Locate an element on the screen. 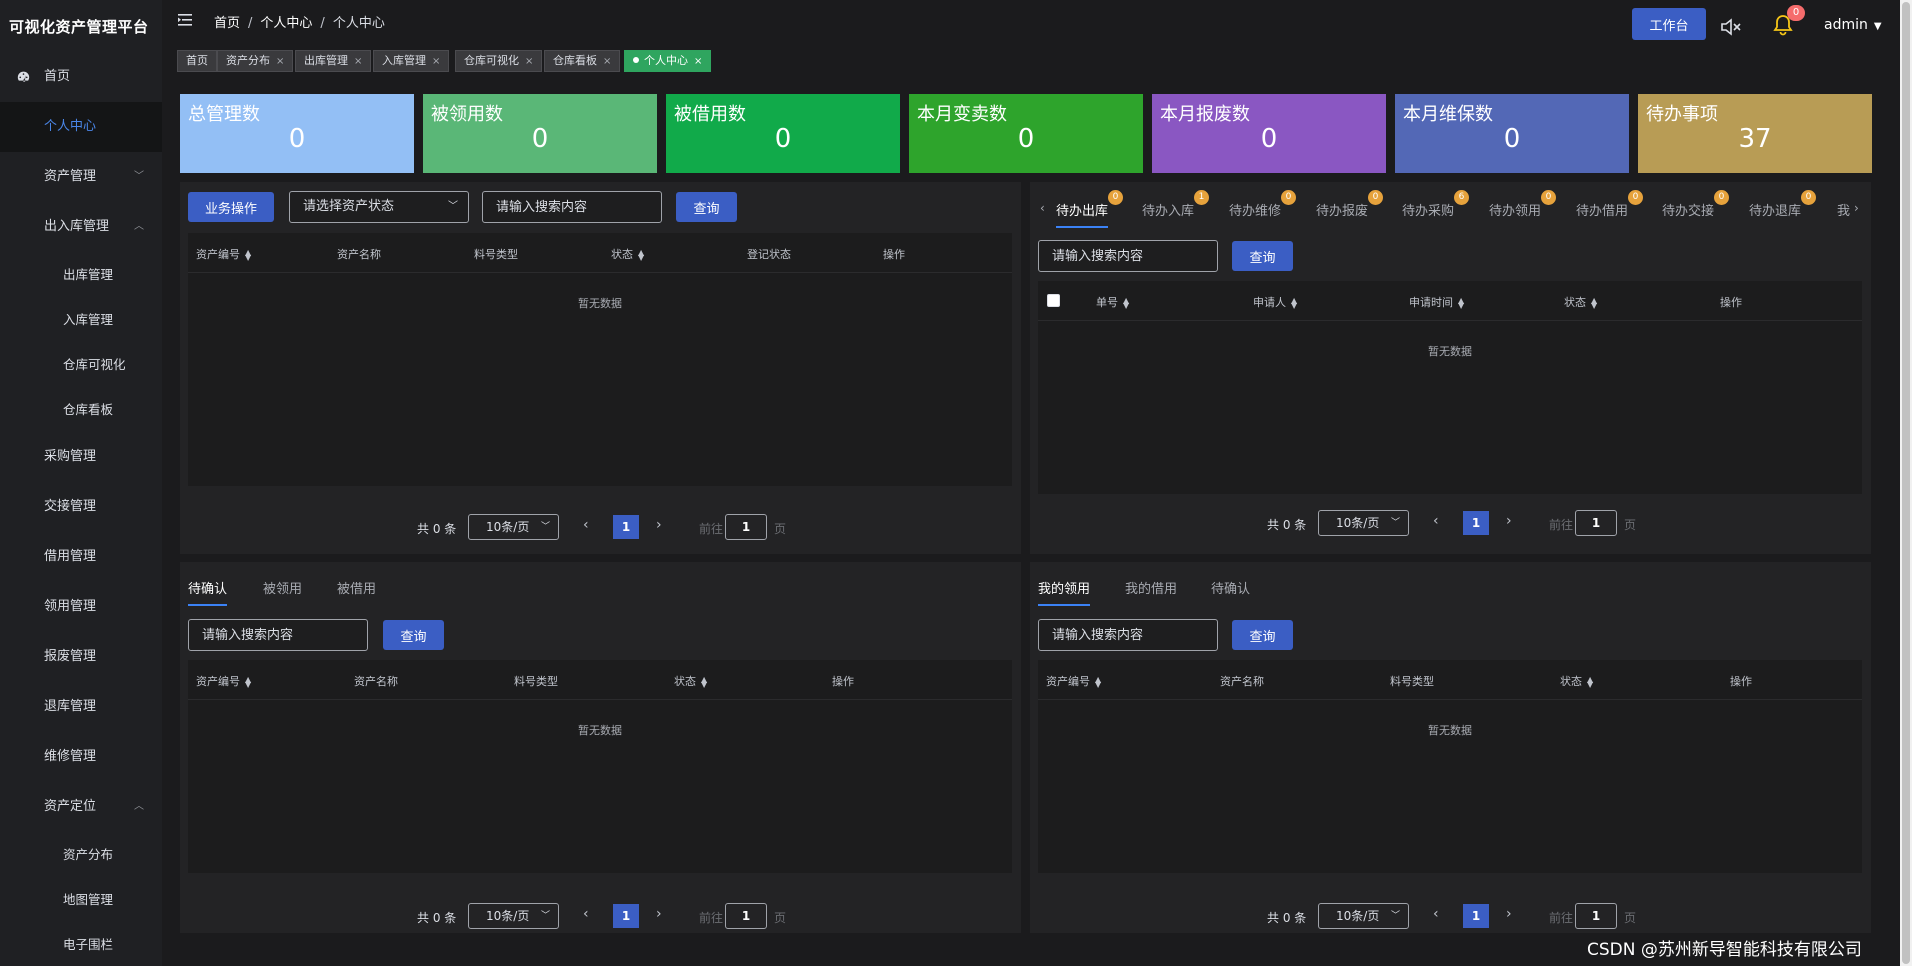 The image size is (1912, 966). tab-pending-repair: 待办维修 0 is located at coordinates (1262, 204).